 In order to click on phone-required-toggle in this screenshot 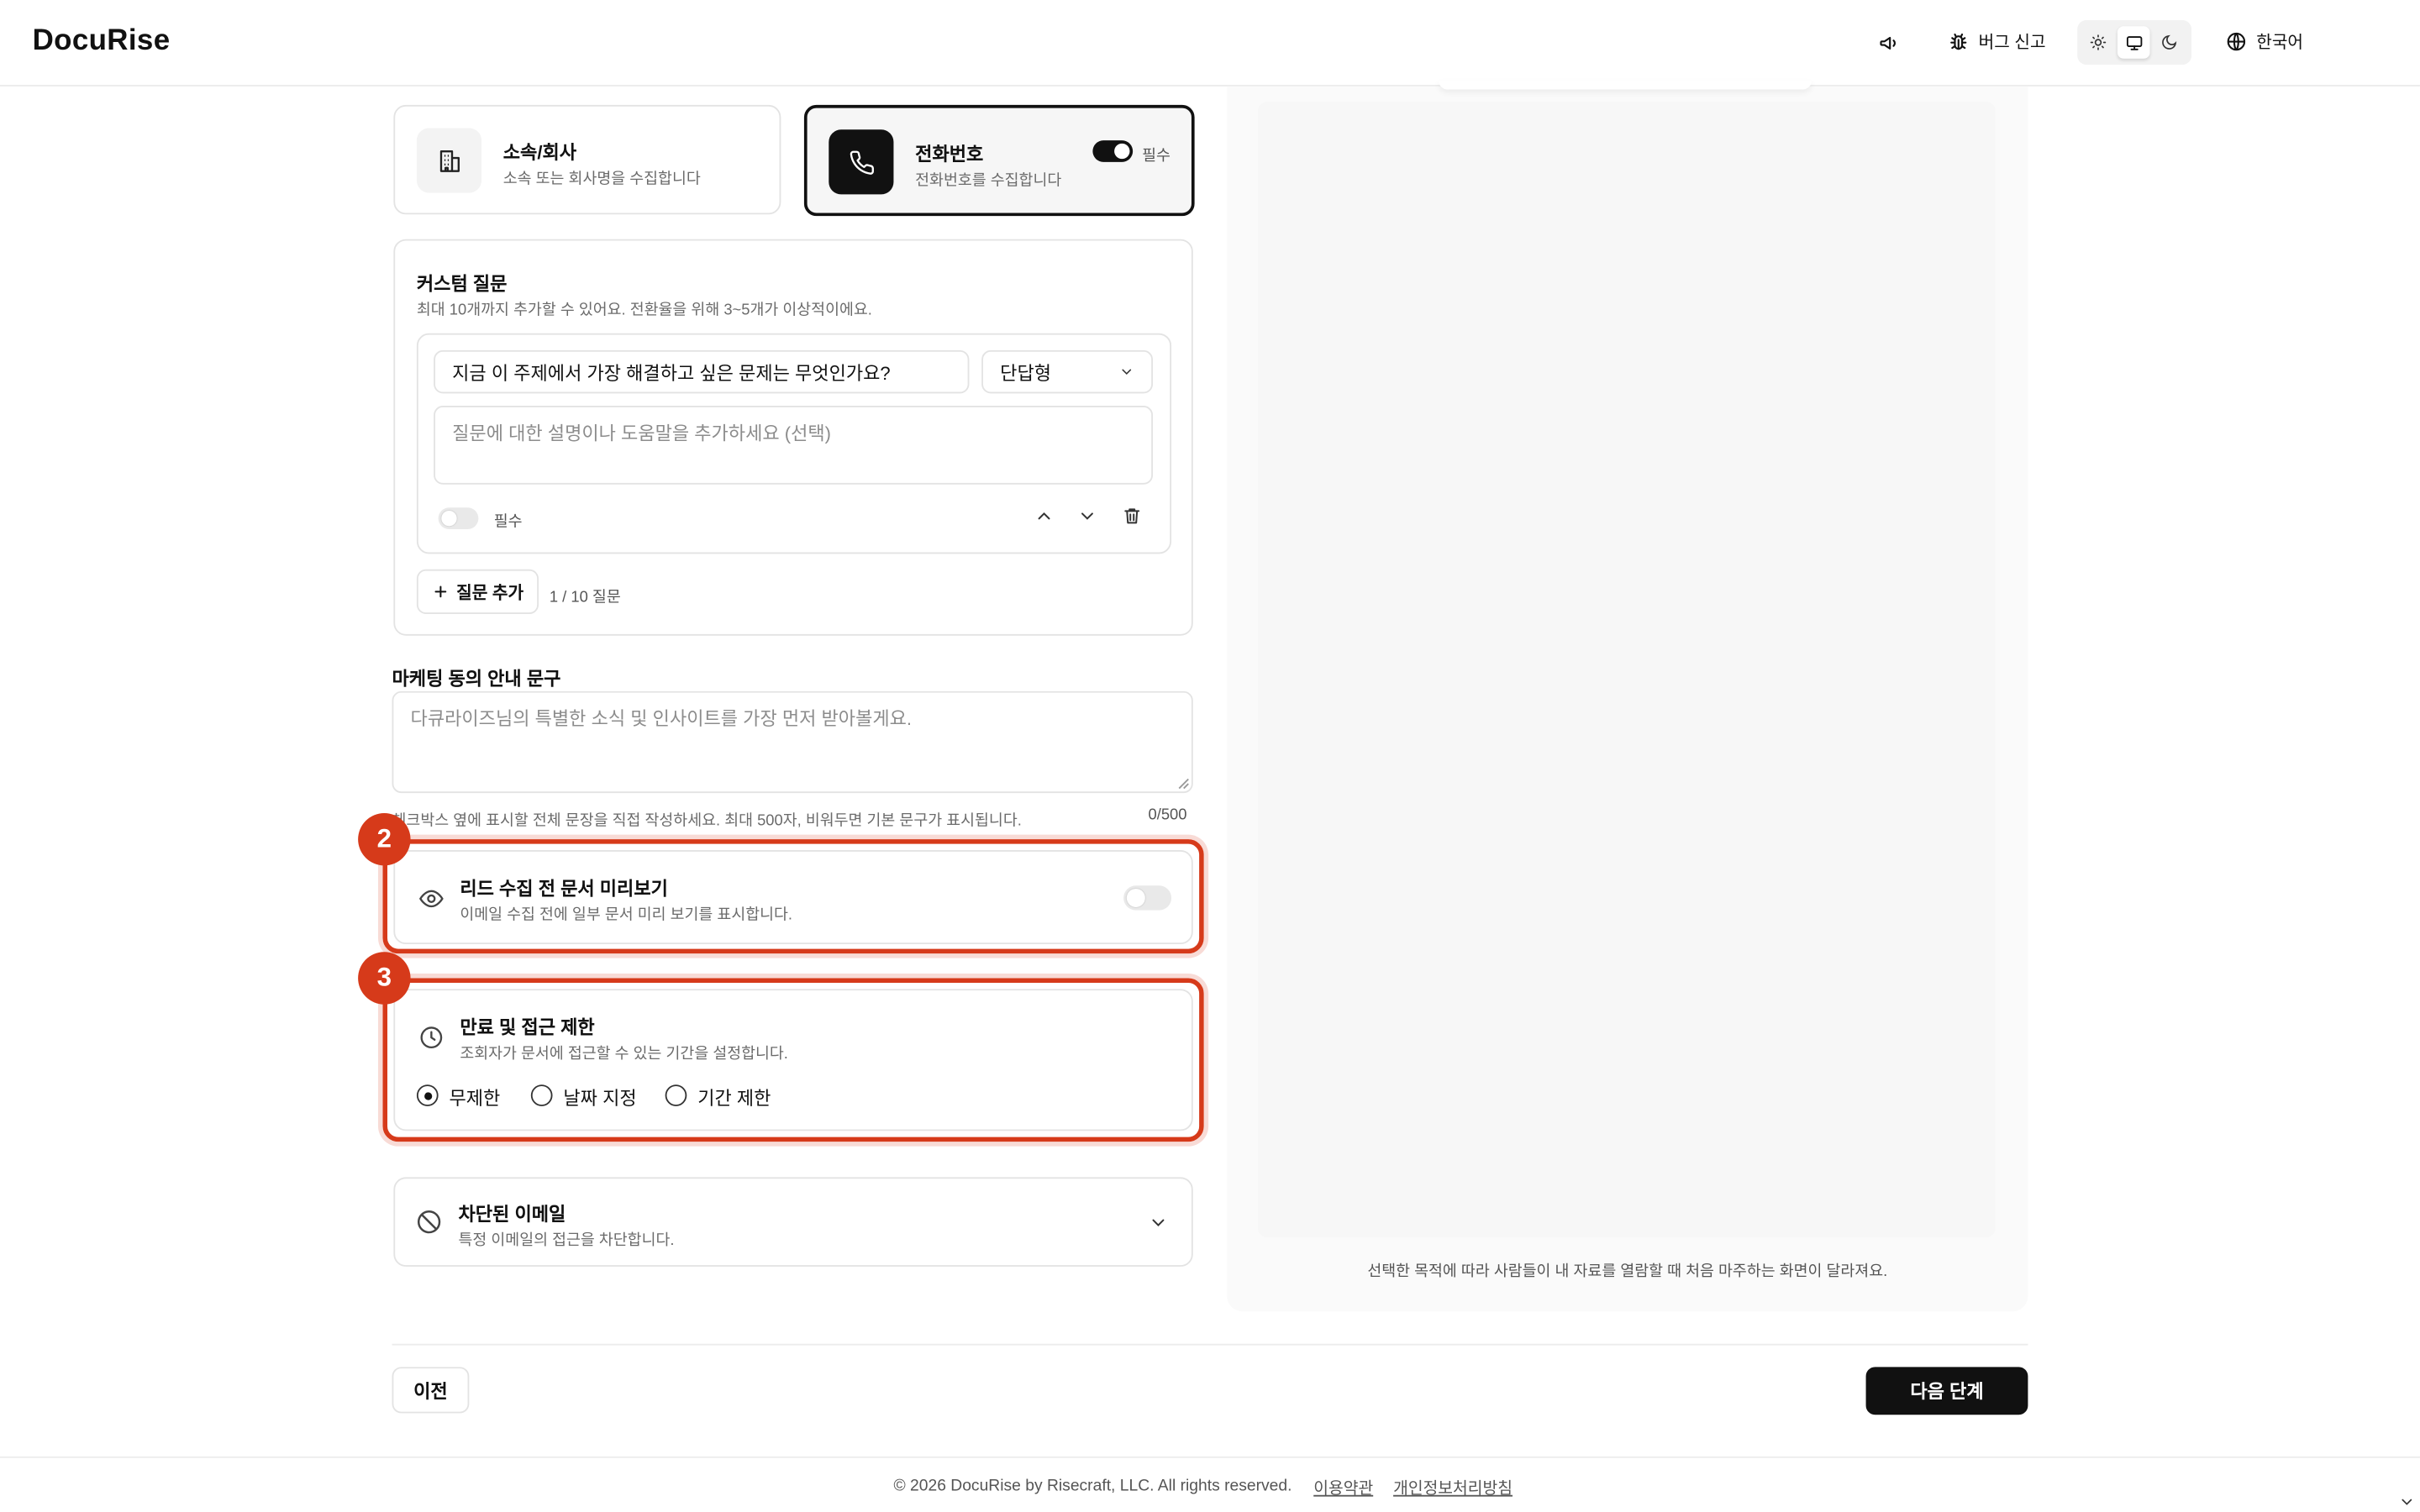, I will do `click(1113, 151)`.